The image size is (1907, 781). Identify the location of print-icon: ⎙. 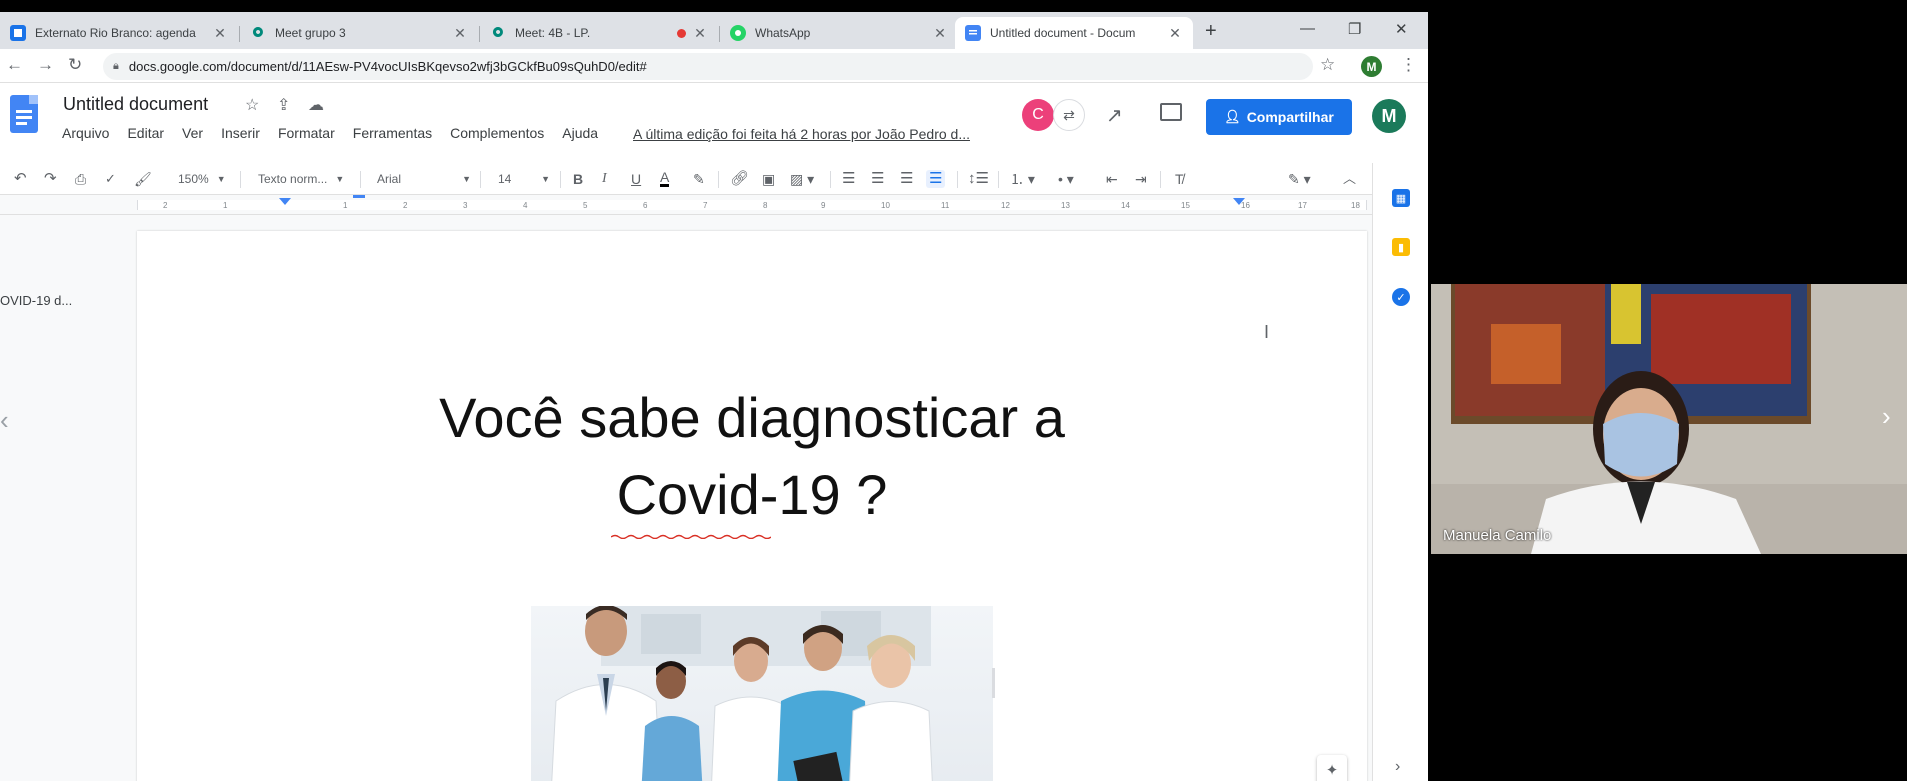
(80, 179).